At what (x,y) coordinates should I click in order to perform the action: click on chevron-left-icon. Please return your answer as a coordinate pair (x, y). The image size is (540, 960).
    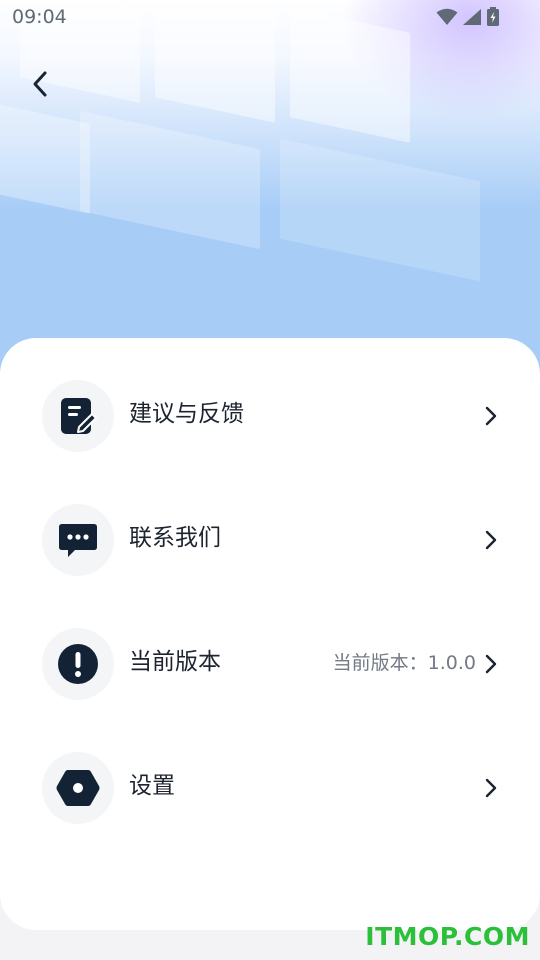
    Looking at the image, I should click on (40, 84).